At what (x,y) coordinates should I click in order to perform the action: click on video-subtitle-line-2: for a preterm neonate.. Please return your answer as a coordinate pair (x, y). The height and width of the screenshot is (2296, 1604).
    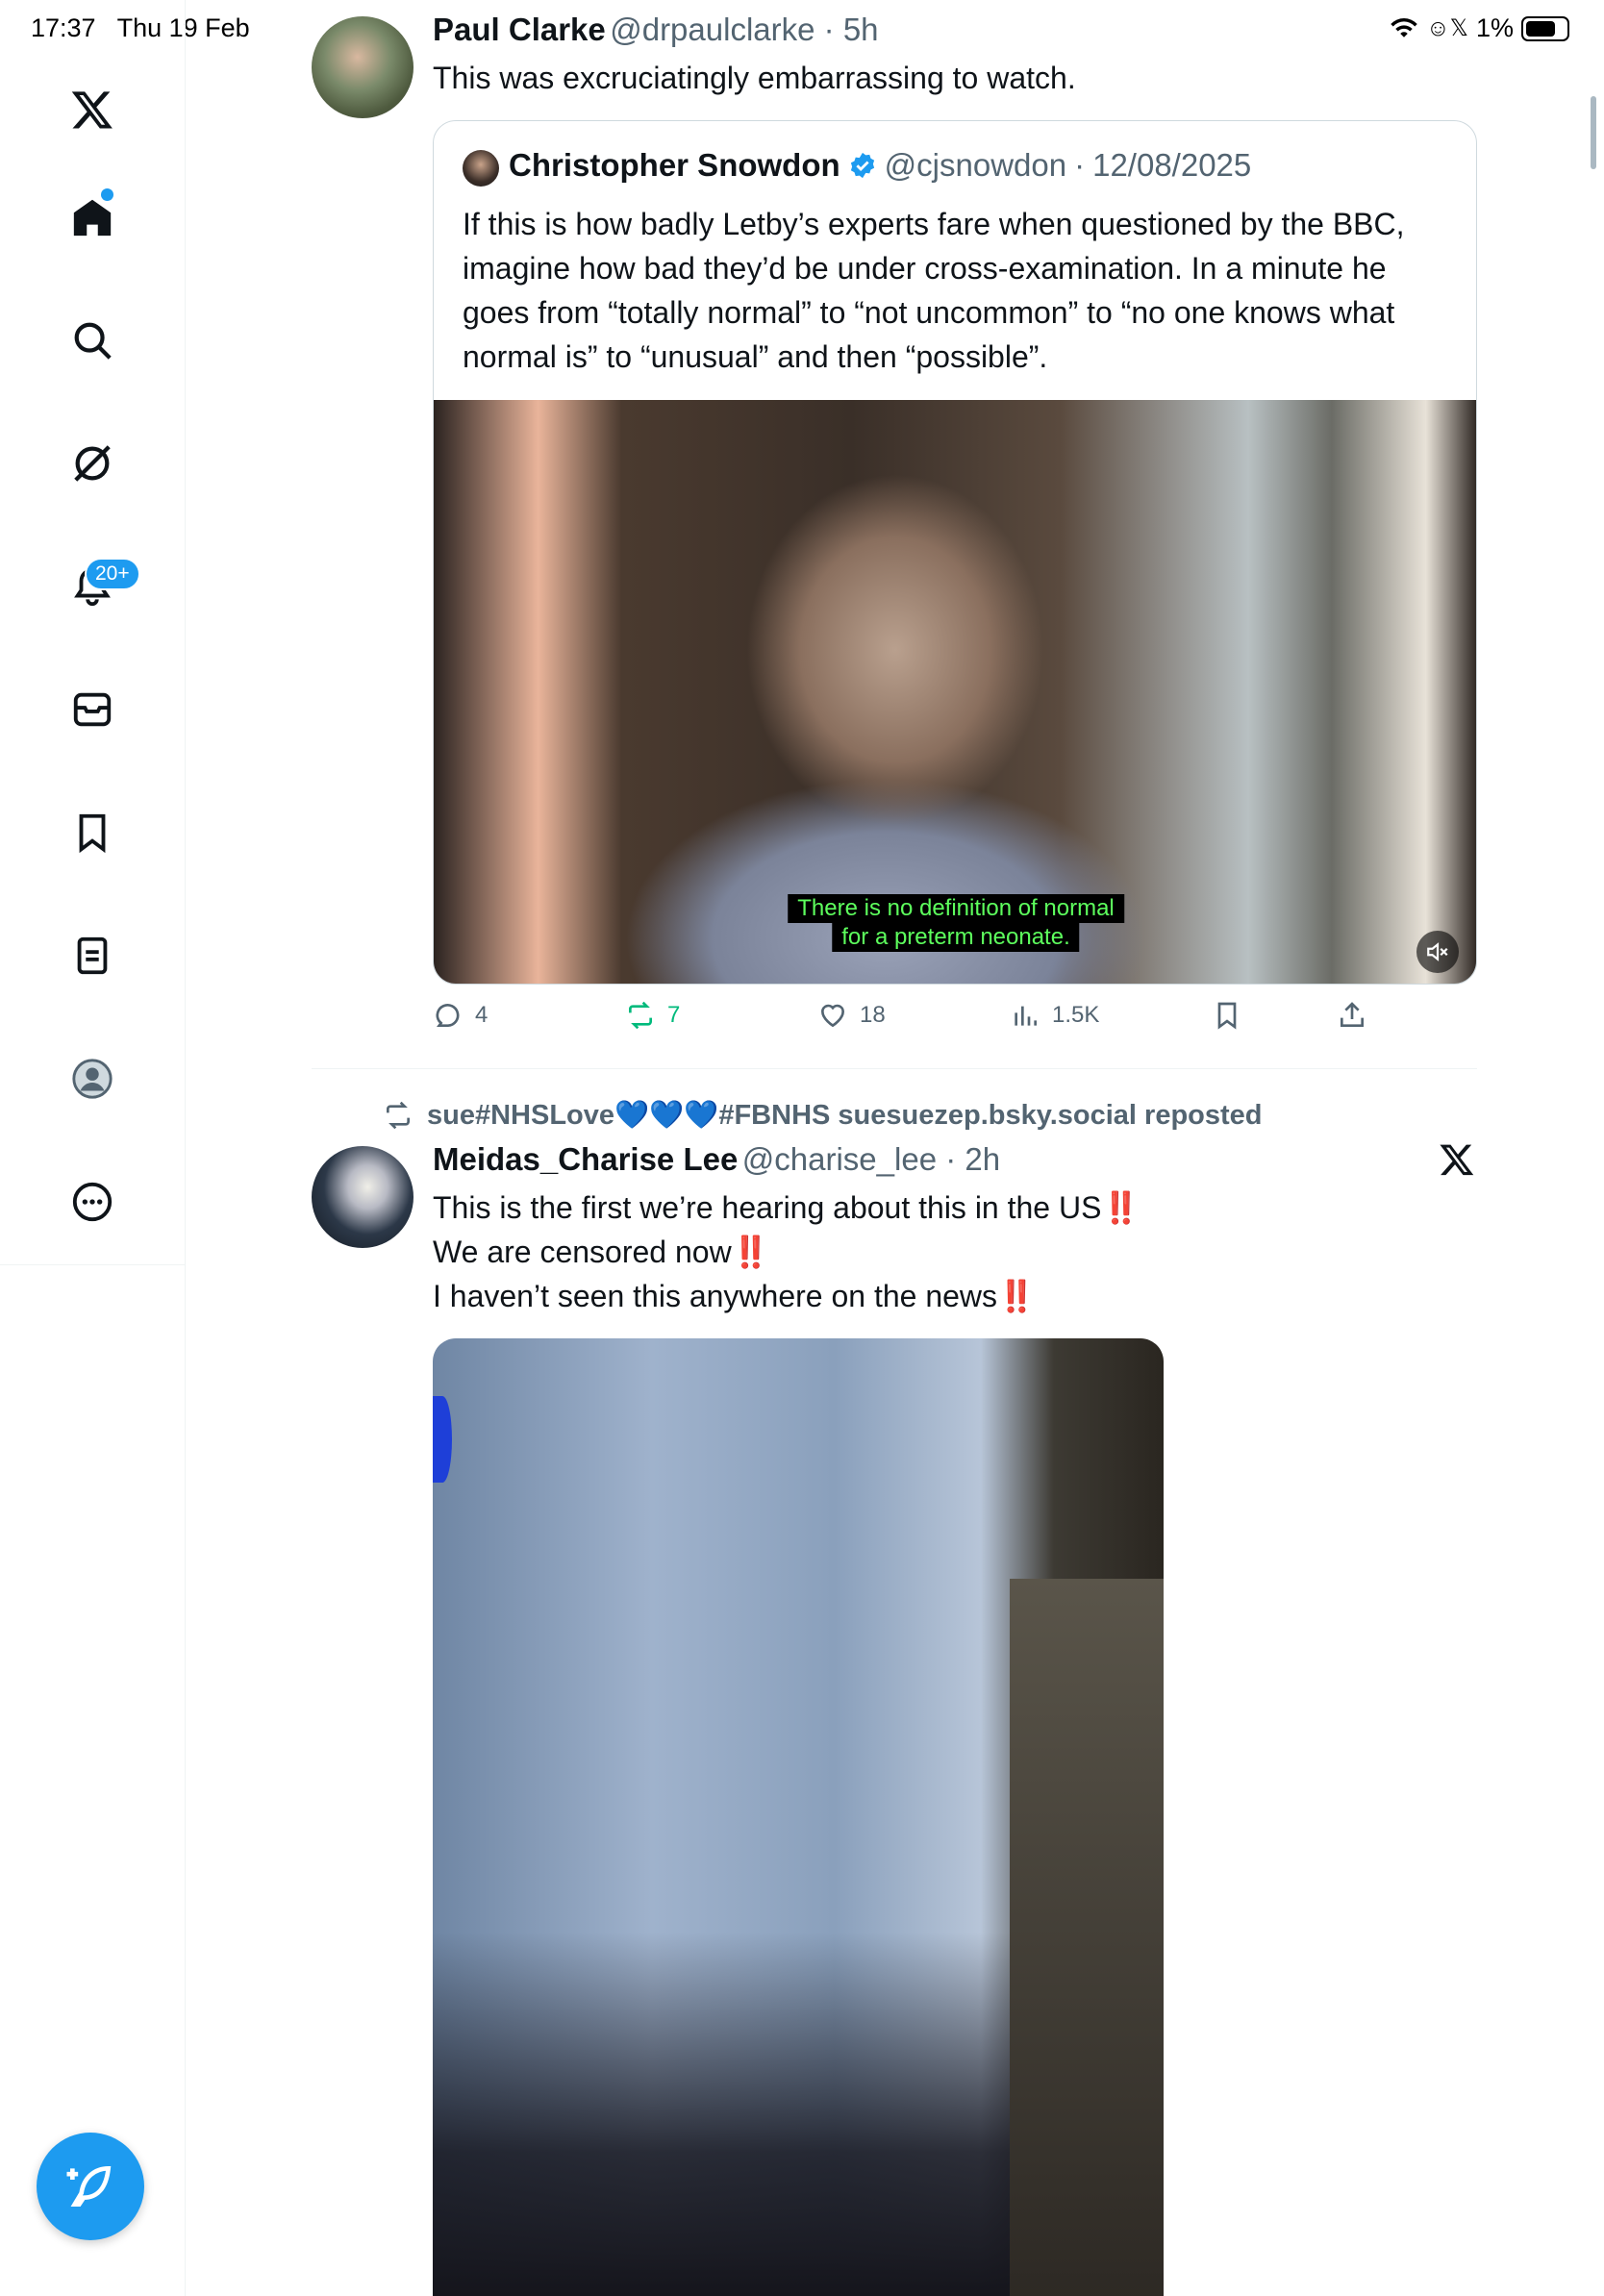
    Looking at the image, I should click on (956, 937).